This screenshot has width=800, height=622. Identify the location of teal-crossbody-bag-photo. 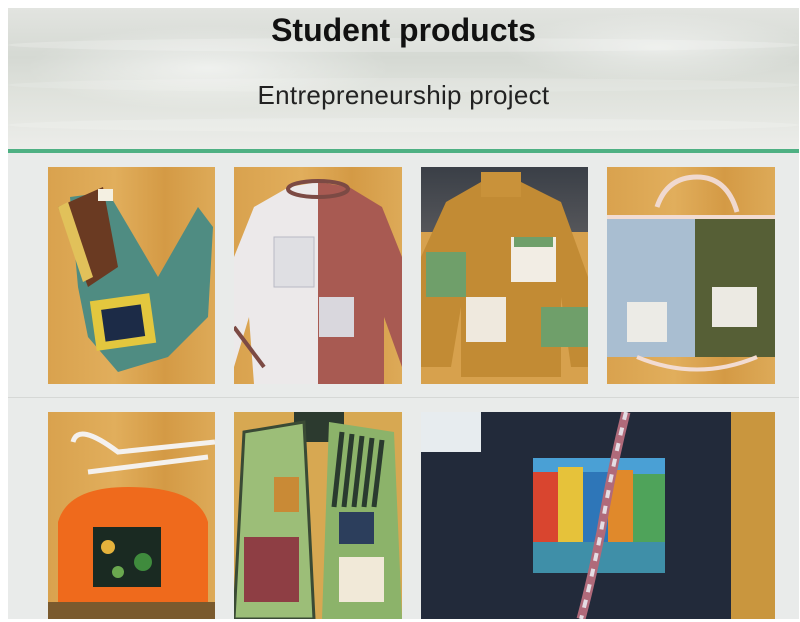
(131, 275).